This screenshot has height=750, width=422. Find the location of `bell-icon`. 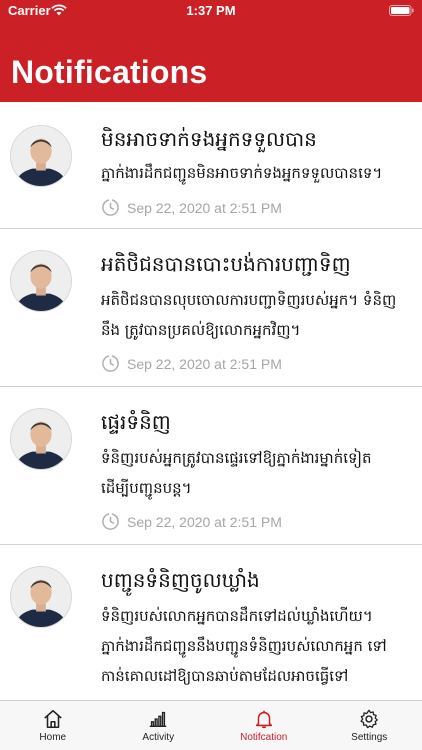

bell-icon is located at coordinates (263, 719).